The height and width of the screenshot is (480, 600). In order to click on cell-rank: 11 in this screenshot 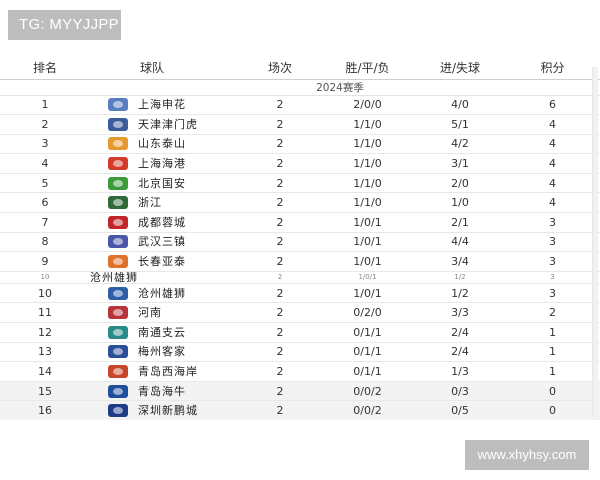, I will do `click(45, 313)`.